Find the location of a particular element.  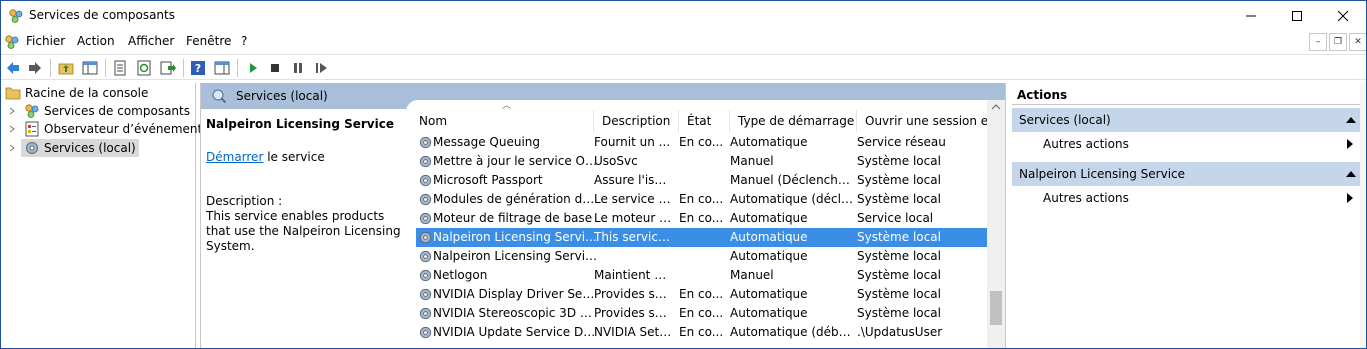

up-folder-button is located at coordinates (66, 68).